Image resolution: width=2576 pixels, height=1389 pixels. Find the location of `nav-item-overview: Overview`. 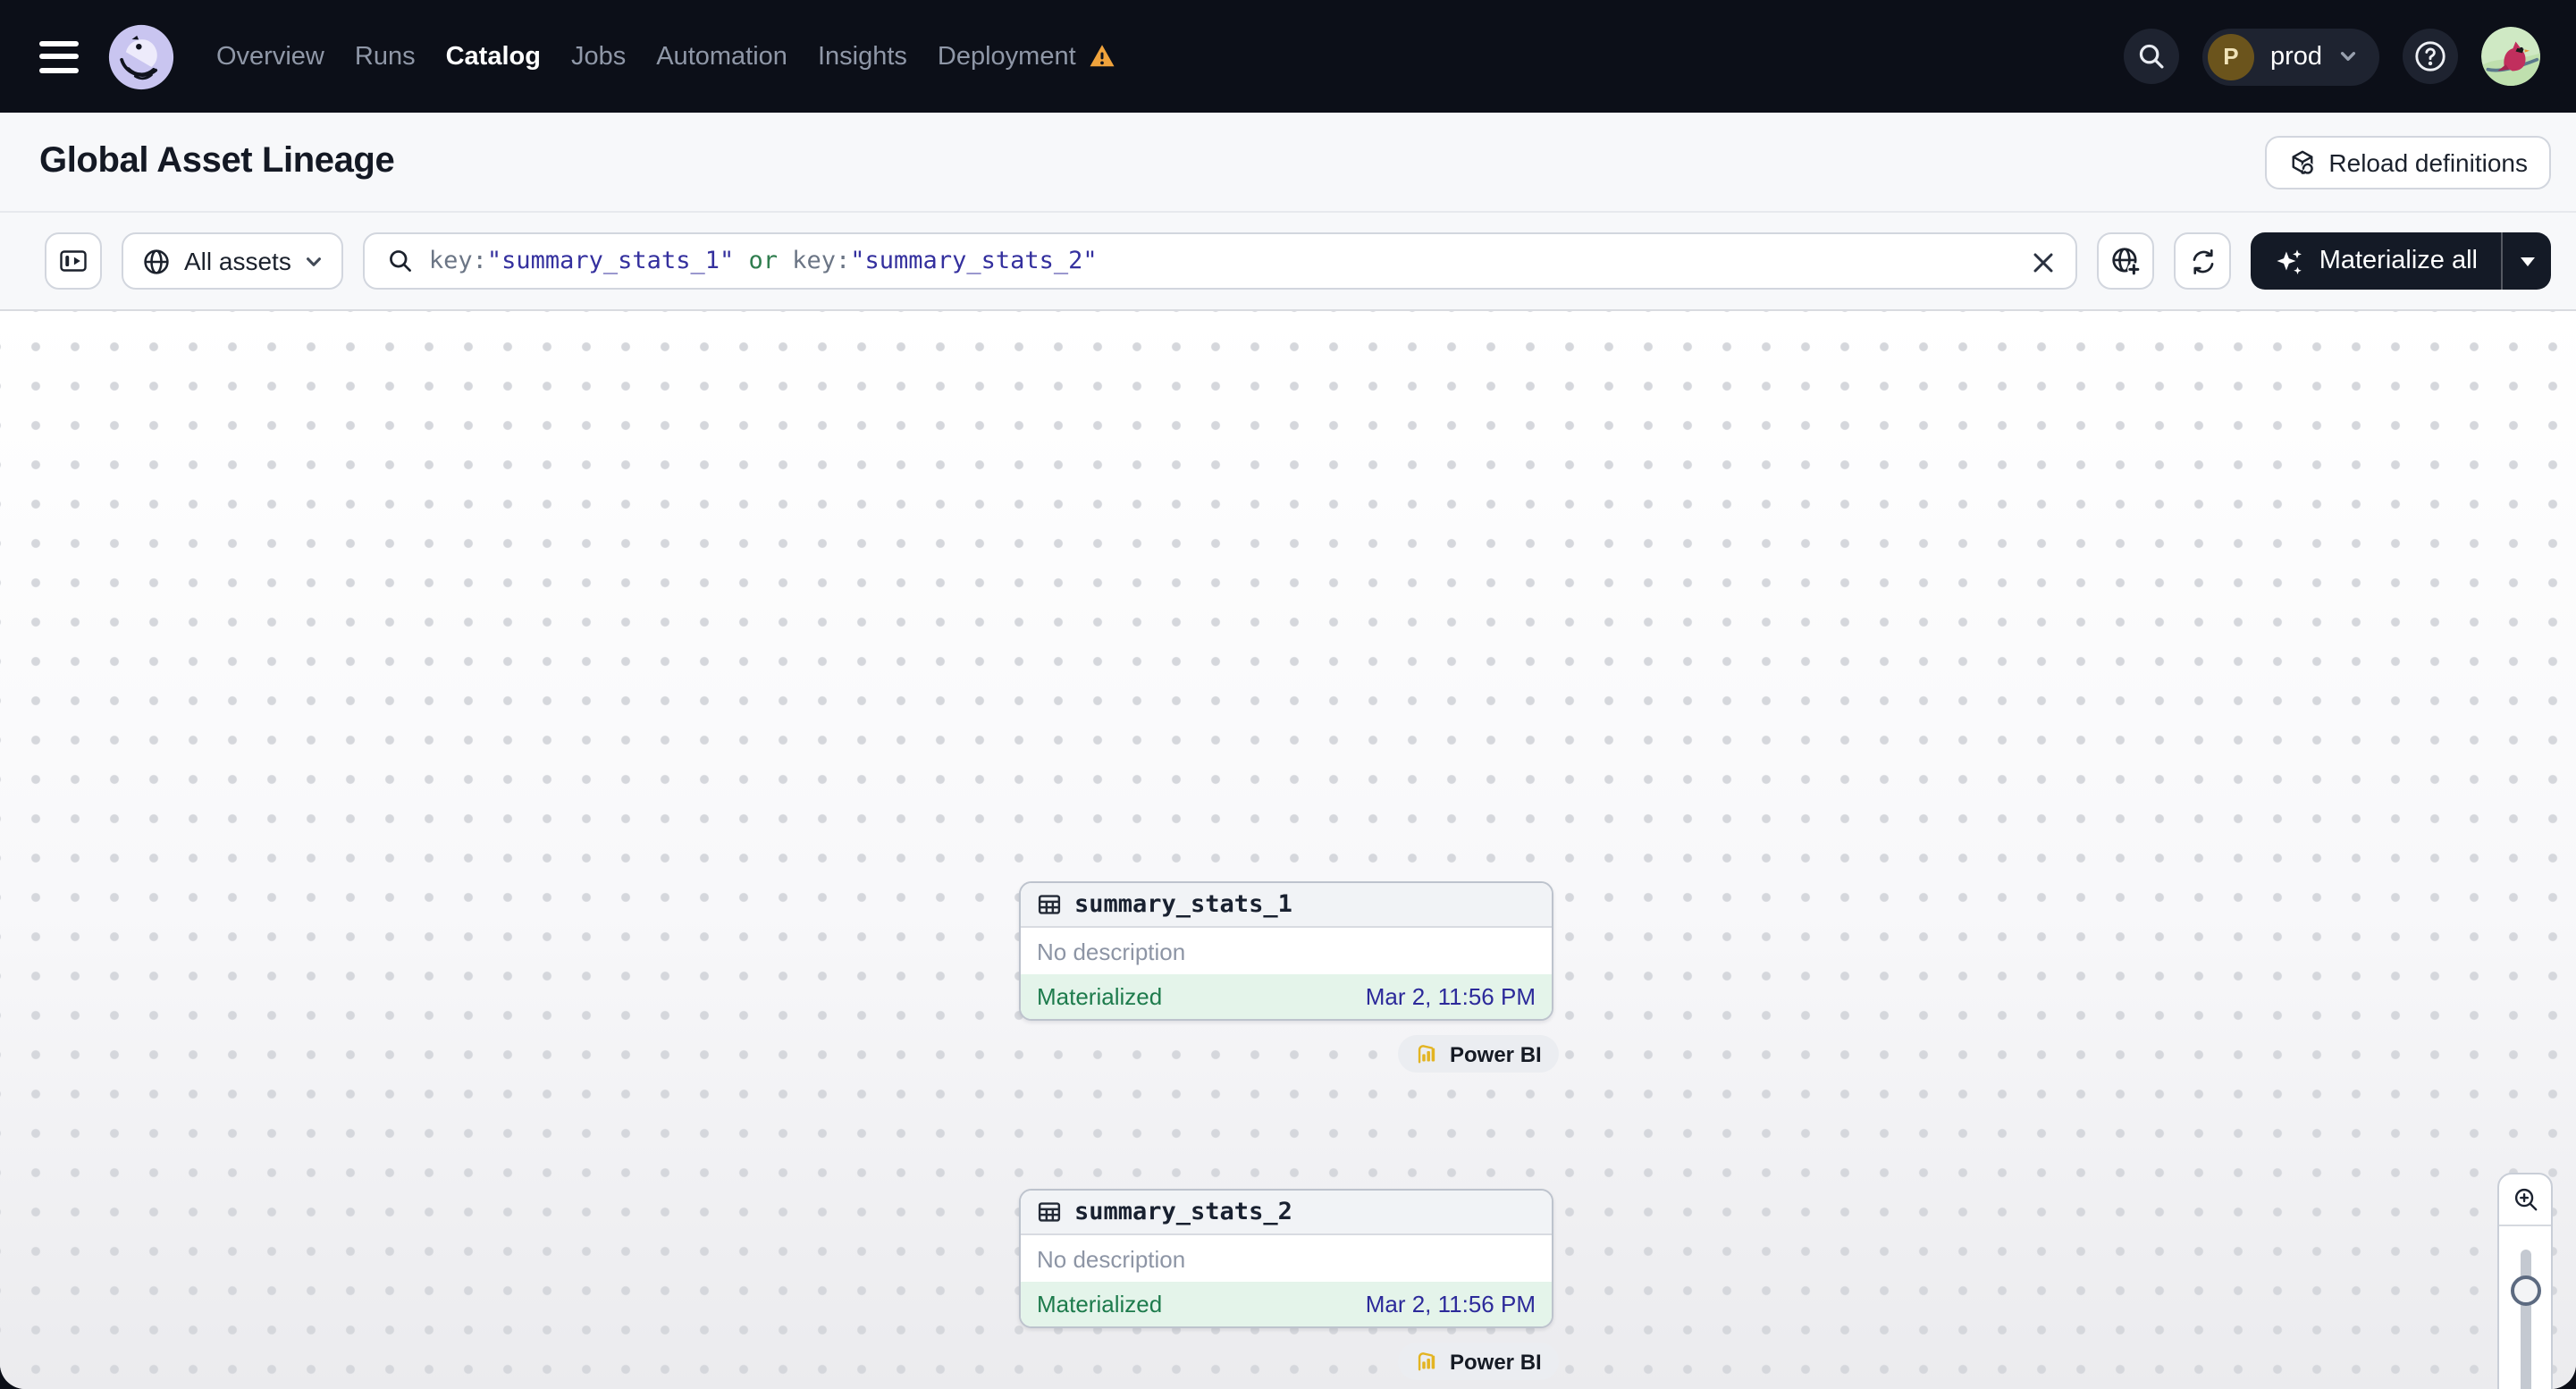

nav-item-overview: Overview is located at coordinates (270, 56).